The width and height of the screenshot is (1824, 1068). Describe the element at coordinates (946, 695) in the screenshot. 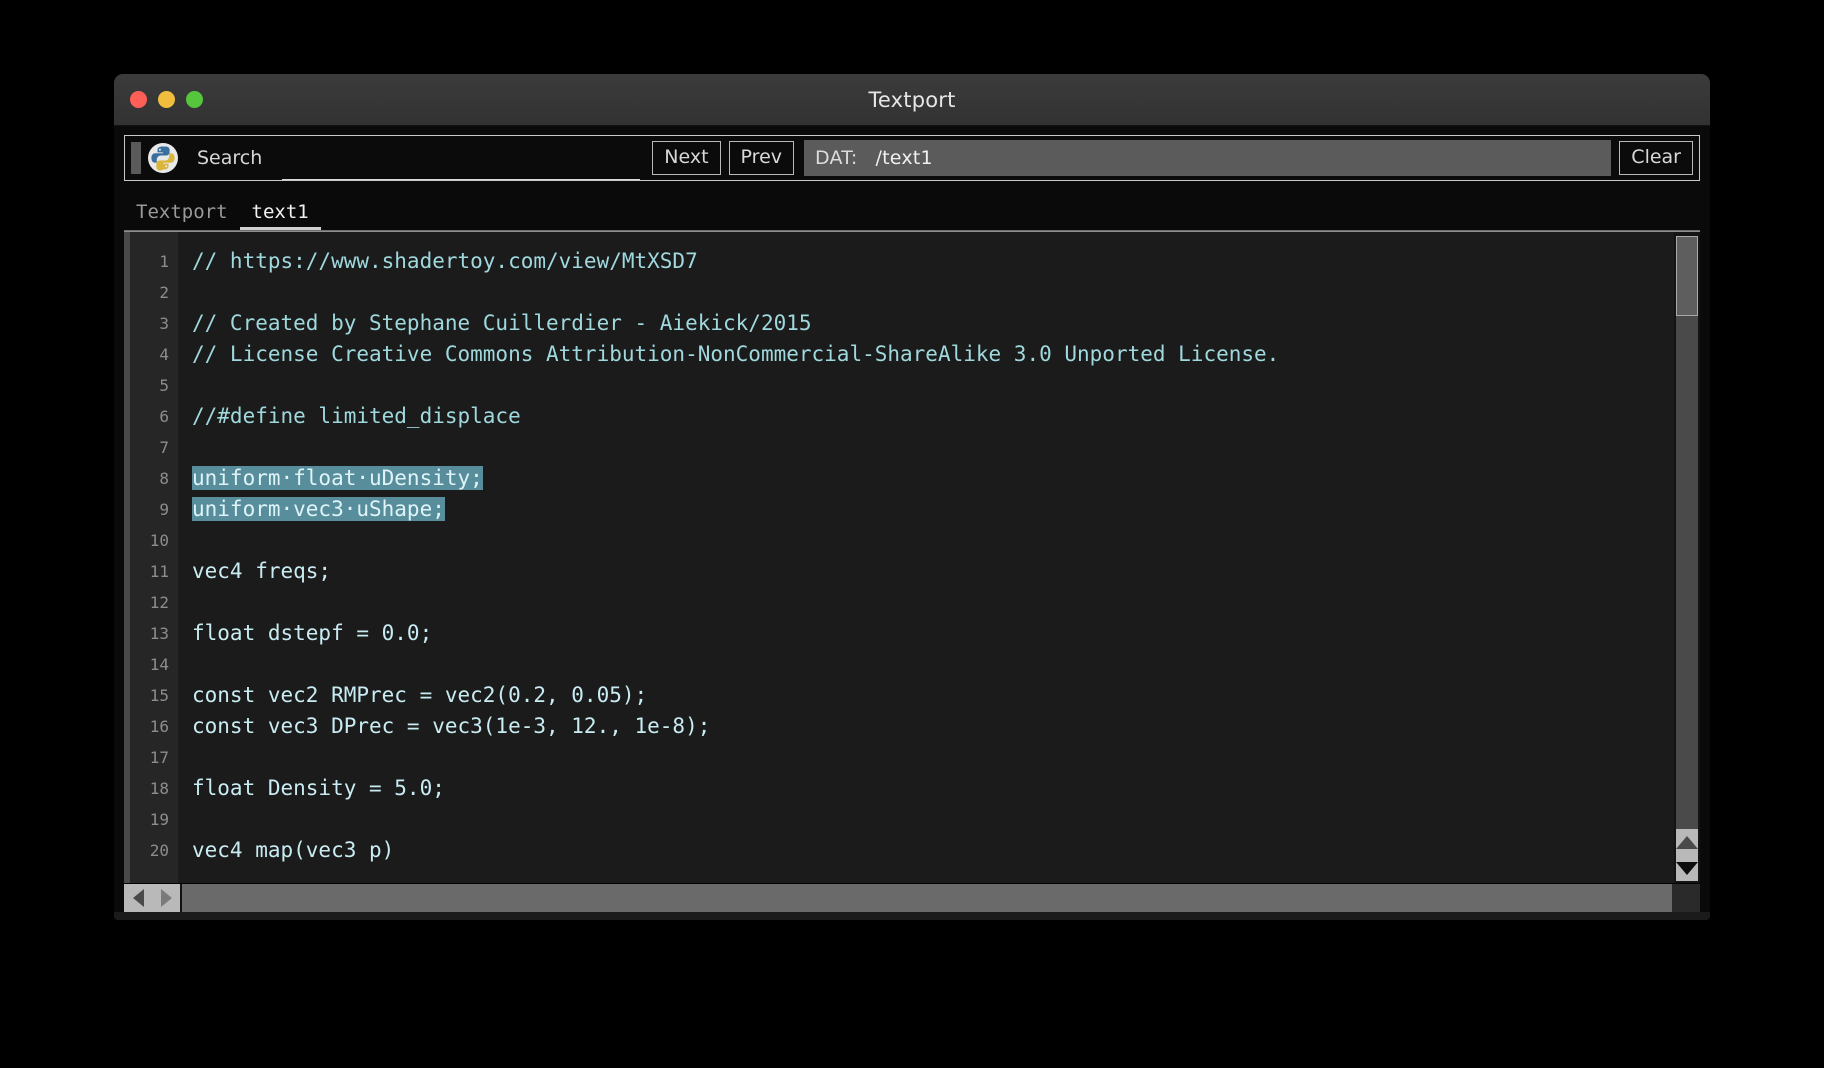

I see `code-line: const vec2 RMPrec = vec2(0.2, 0.05);` at that location.